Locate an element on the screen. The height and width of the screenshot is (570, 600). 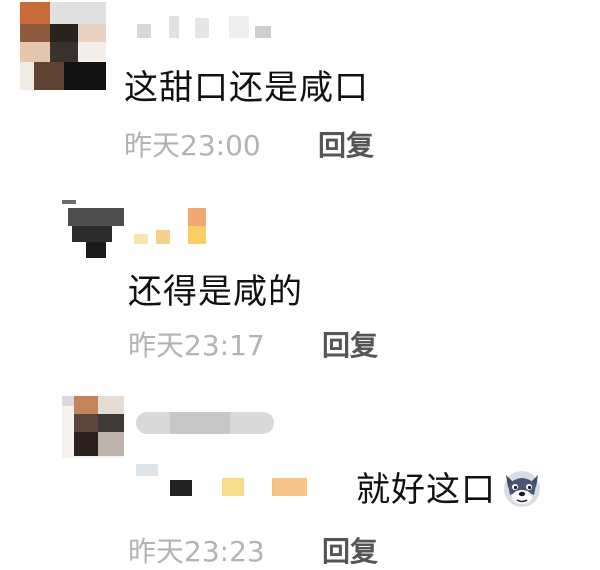
comment-text: 就好这口 is located at coordinates (450, 486).